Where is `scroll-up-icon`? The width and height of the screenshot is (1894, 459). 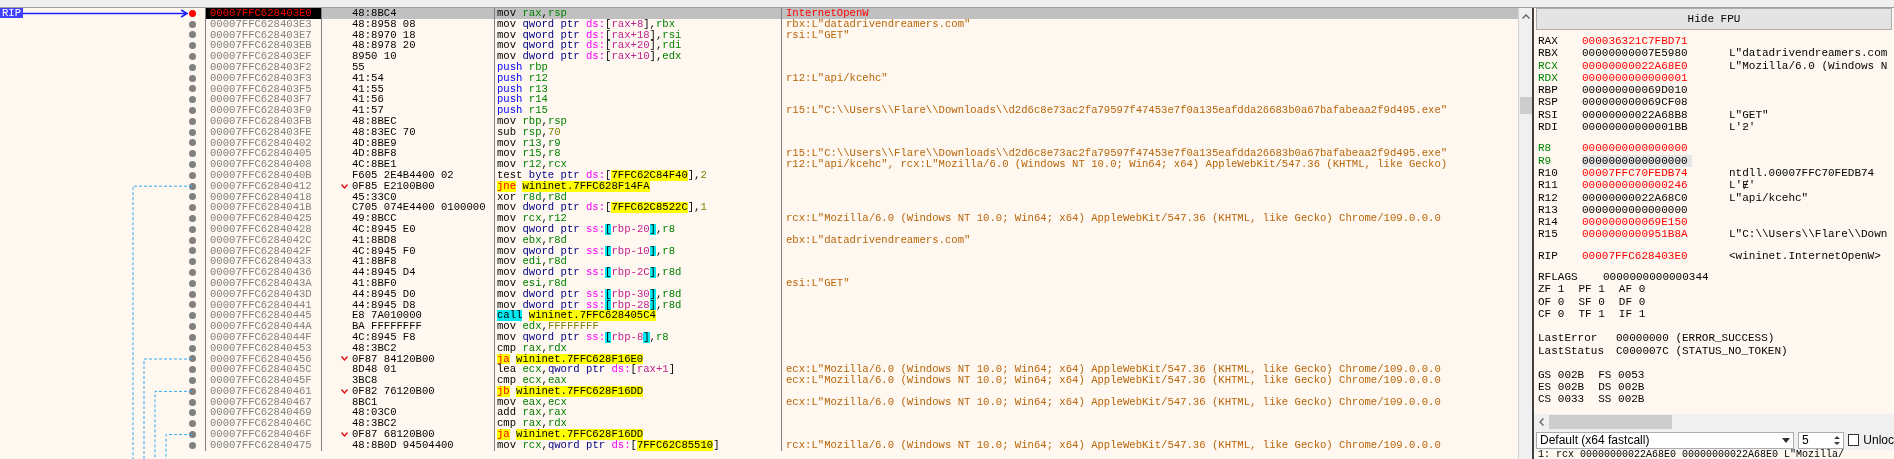
scroll-up-icon is located at coordinates (1525, 16).